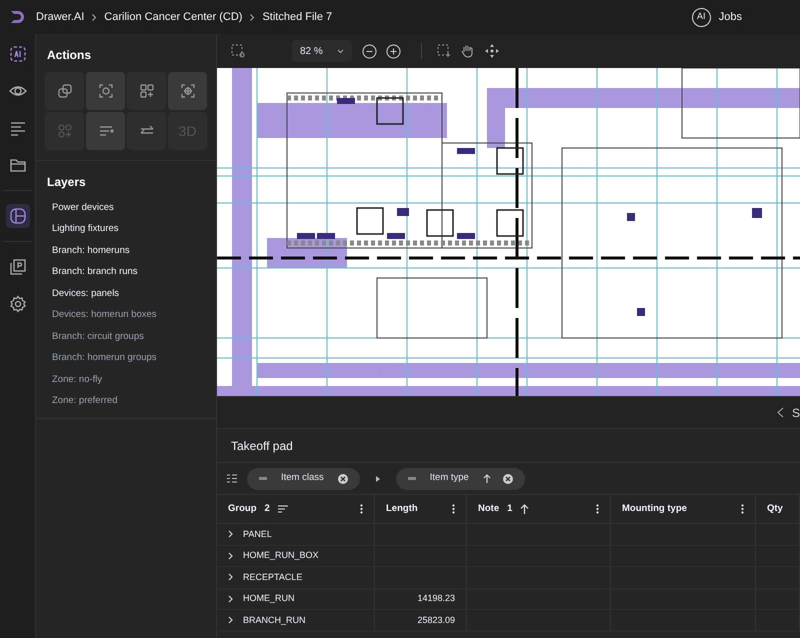 The image size is (800, 638). What do you see at coordinates (126, 337) in the screenshot?
I see `layer-item: Branch: circuit groups` at bounding box center [126, 337].